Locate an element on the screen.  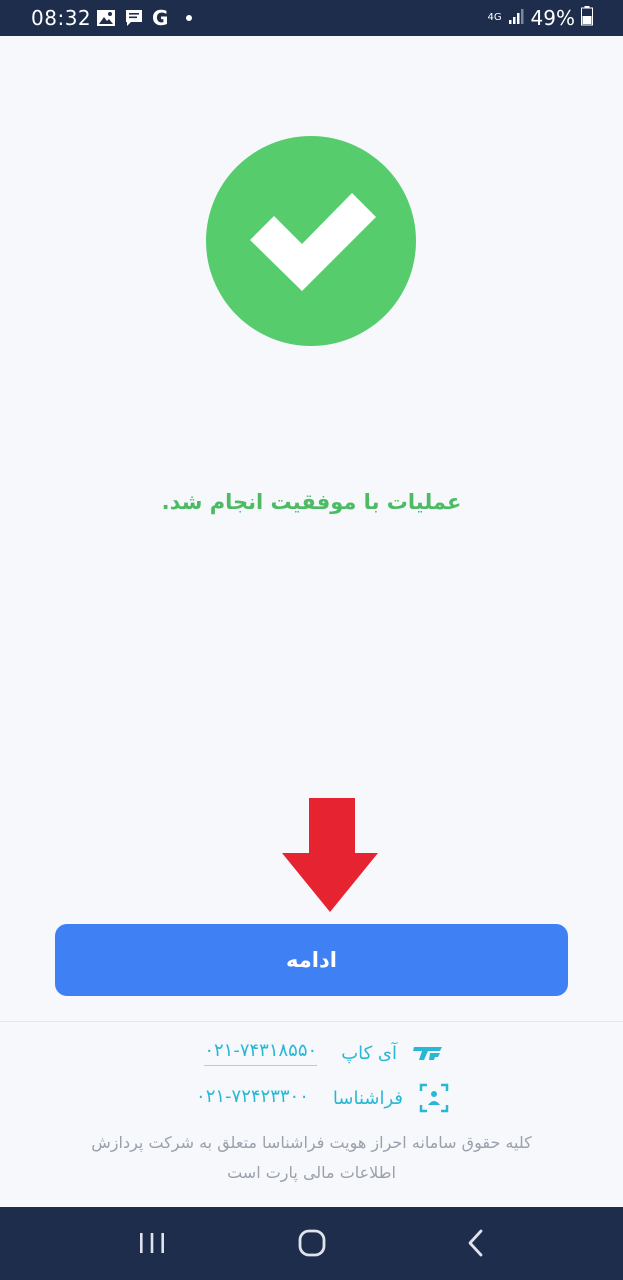
network-type: 4G is located at coordinates (494, 17).